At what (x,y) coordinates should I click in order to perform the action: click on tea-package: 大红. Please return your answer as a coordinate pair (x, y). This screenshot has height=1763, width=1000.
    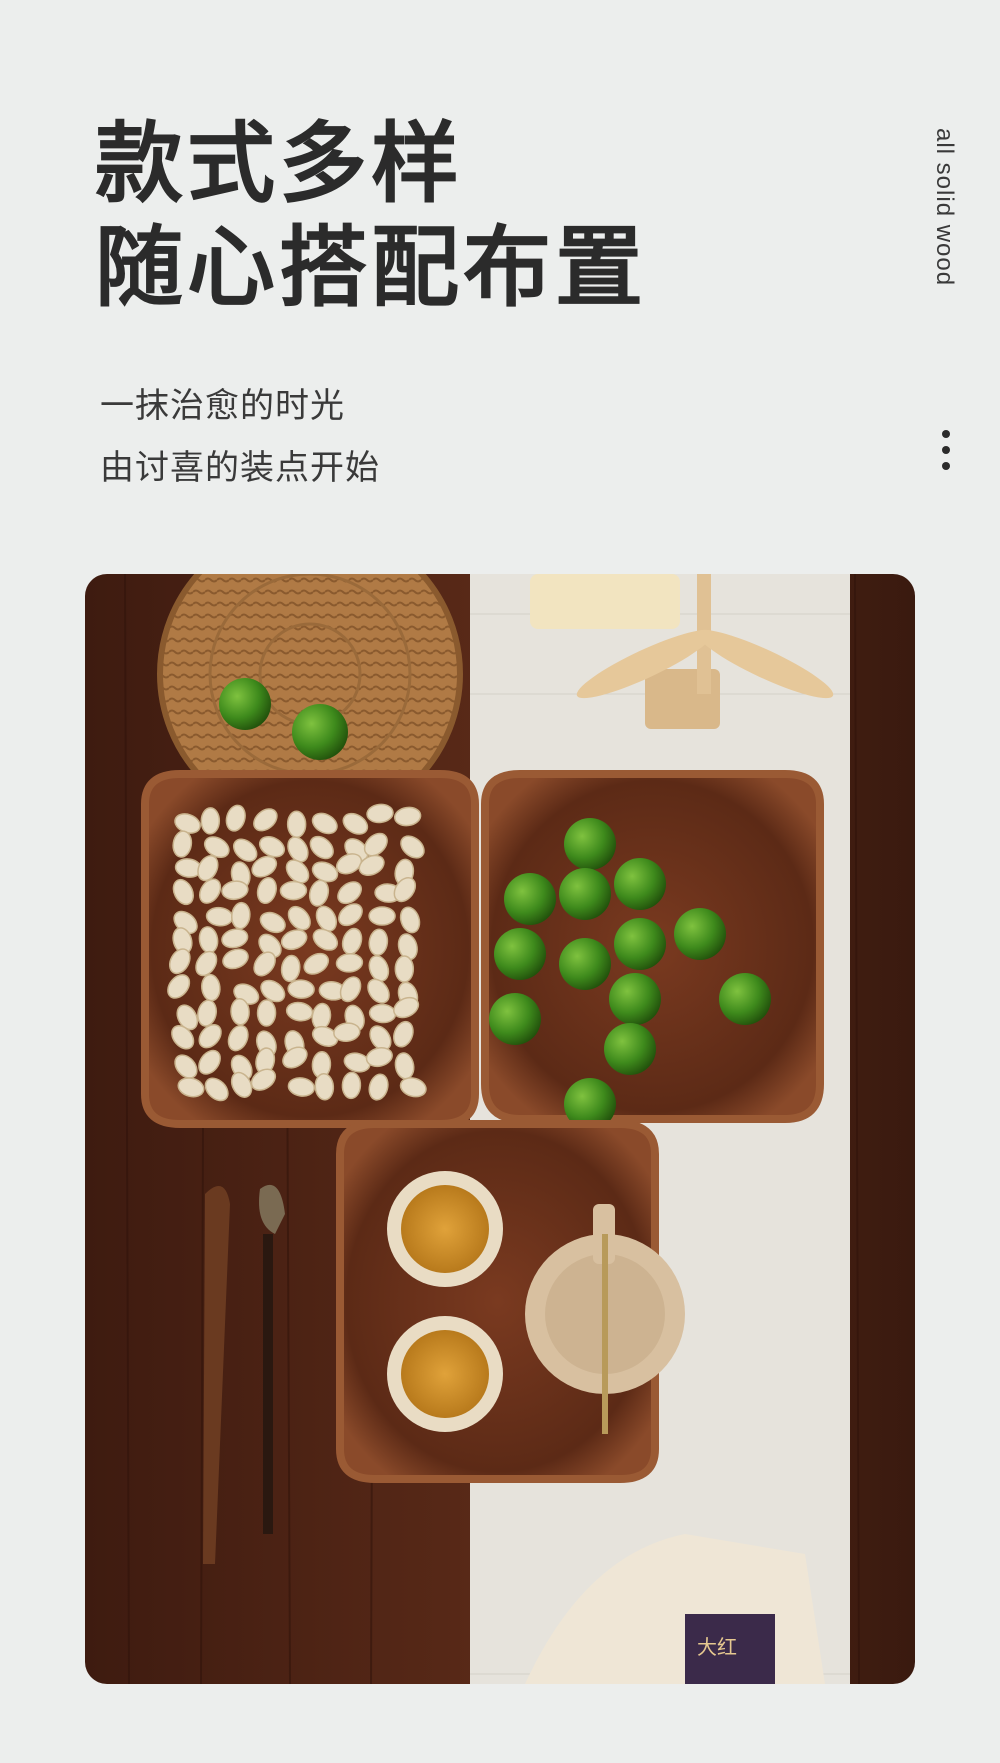
    Looking at the image, I should click on (730, 1649).